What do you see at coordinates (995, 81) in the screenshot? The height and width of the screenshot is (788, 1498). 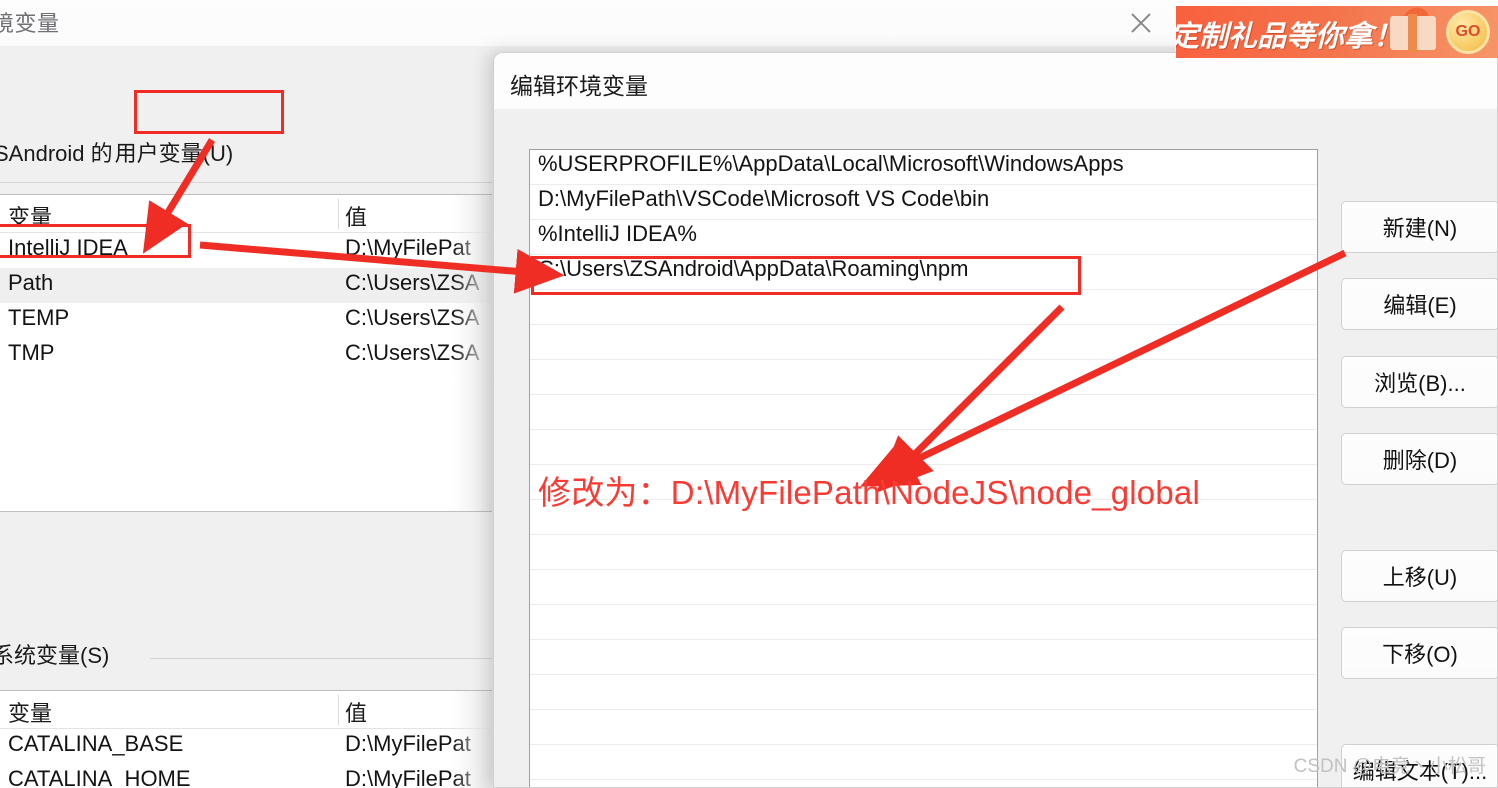 I see `dialog-titlebar: 编辑环境变量` at bounding box center [995, 81].